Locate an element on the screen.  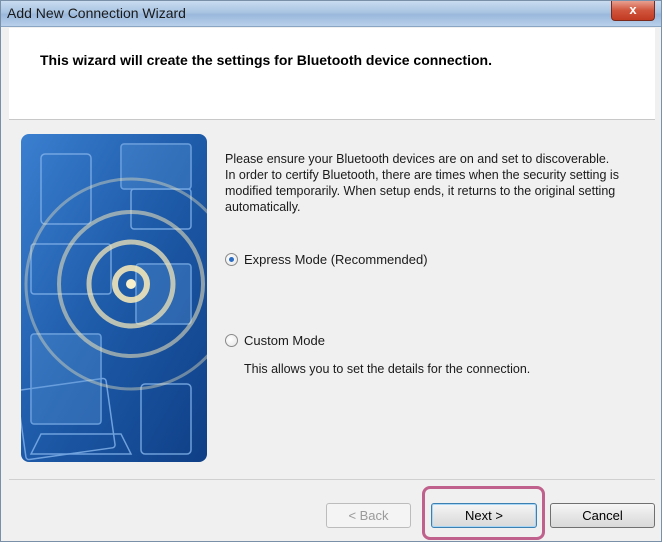
custom-mode-radio is located at coordinates (231, 340).